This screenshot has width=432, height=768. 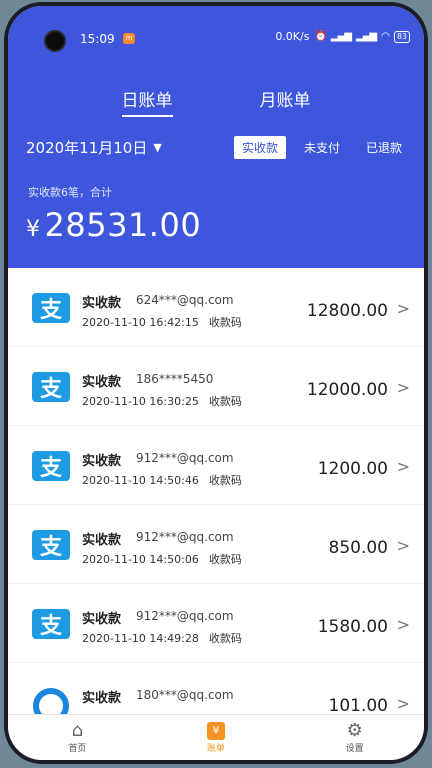 I want to click on notification-icon: m, so click(x=129, y=38).